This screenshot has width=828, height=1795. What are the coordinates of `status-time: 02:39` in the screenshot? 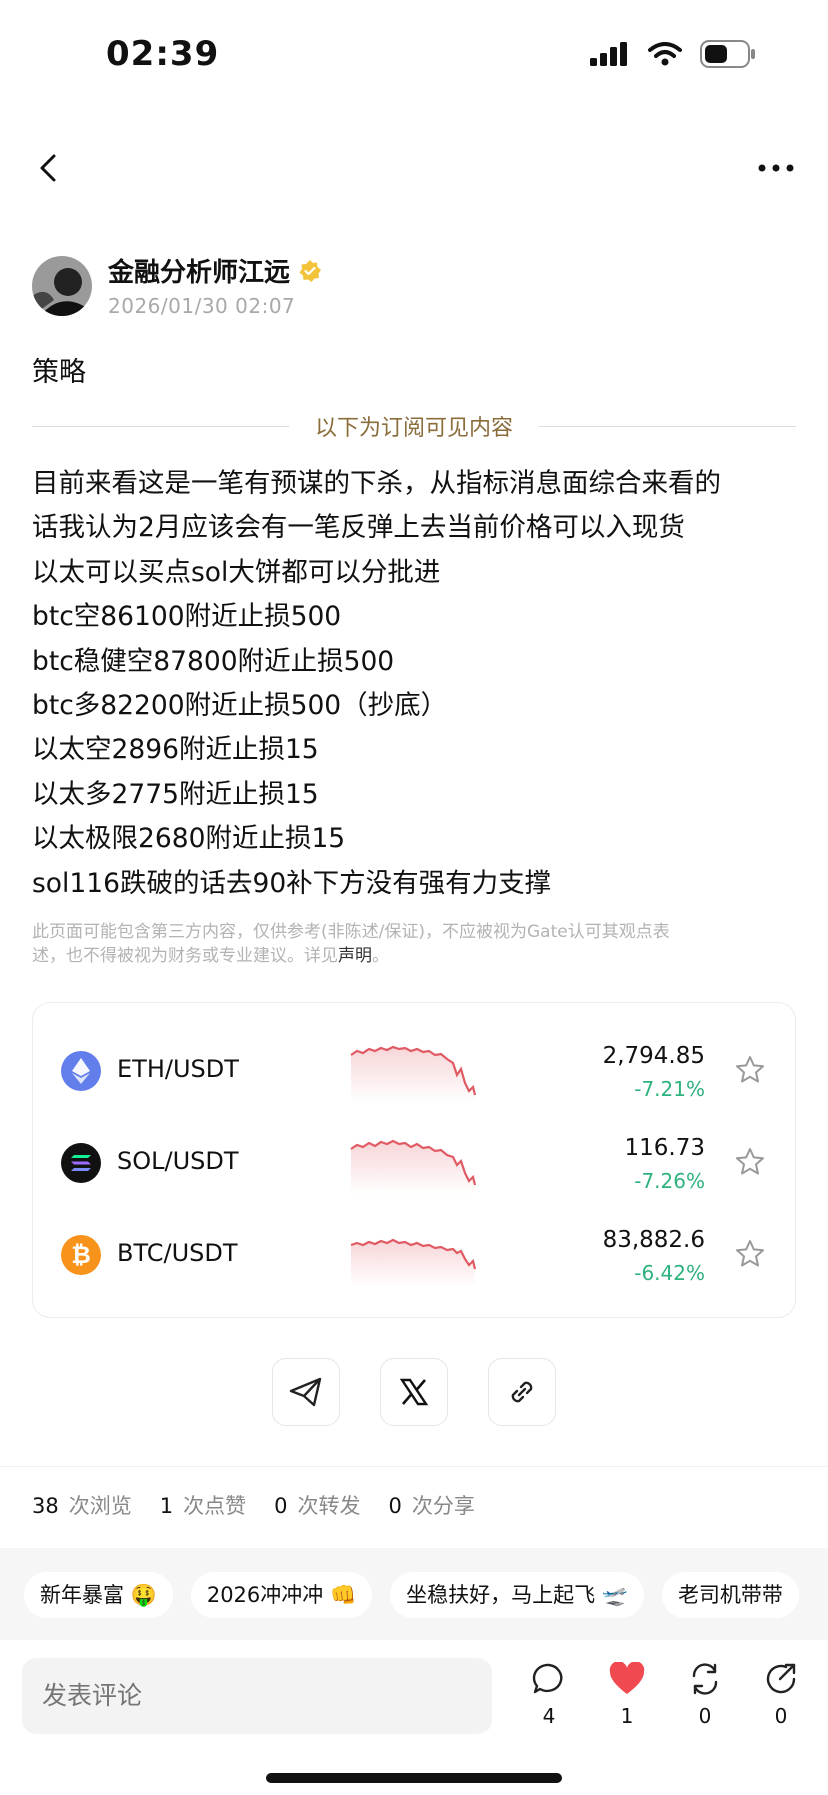 It's located at (163, 54).